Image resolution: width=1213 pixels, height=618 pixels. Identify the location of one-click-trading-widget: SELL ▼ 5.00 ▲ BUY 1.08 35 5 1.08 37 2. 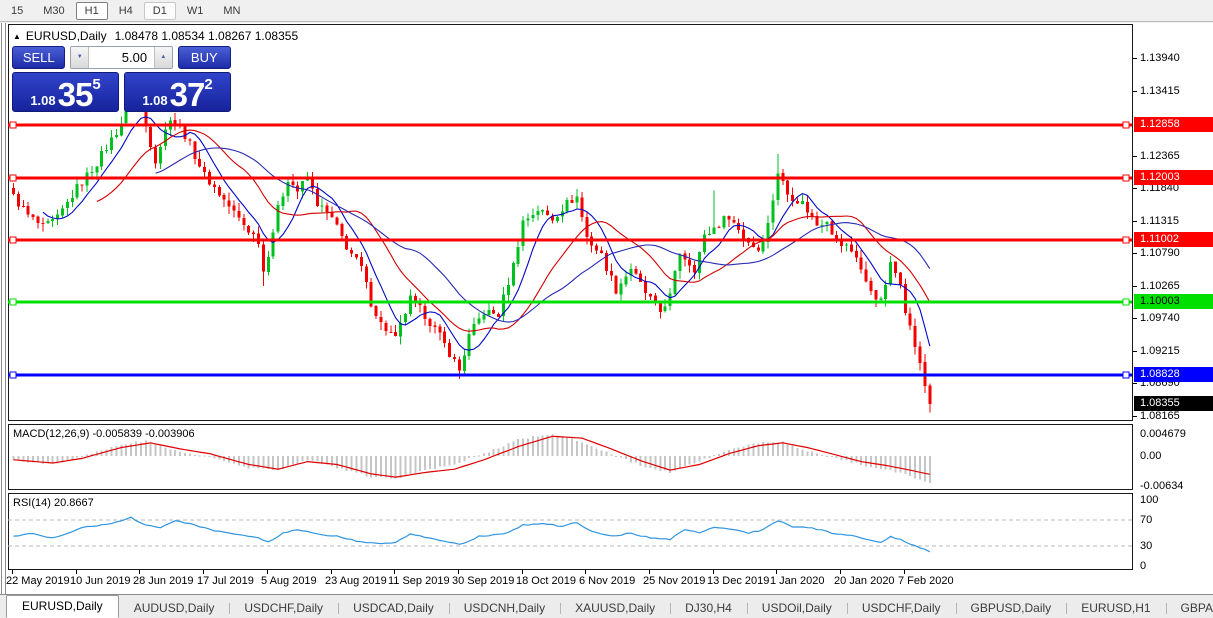
(122, 79).